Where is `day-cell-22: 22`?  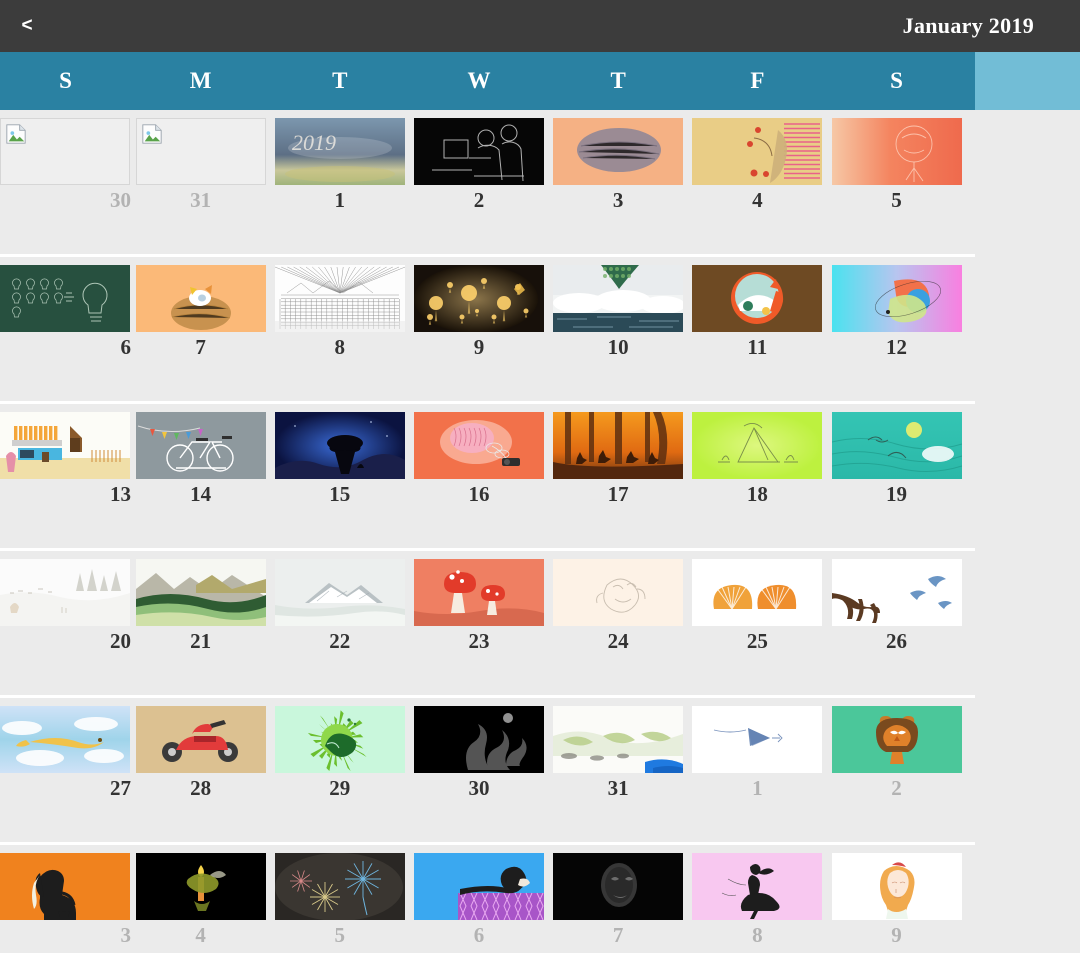 day-cell-22: 22 is located at coordinates (339, 623).